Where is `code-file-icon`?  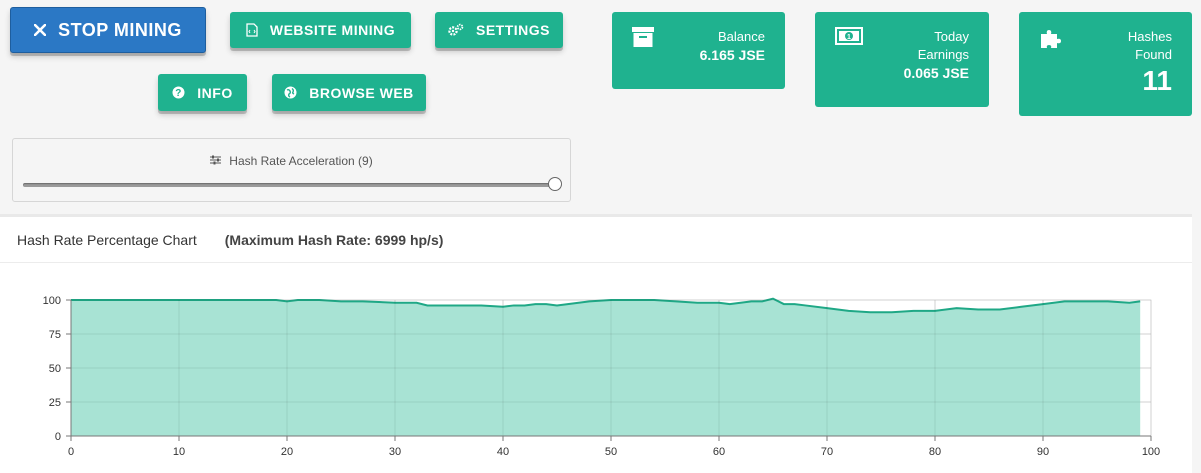 code-file-icon is located at coordinates (252, 30).